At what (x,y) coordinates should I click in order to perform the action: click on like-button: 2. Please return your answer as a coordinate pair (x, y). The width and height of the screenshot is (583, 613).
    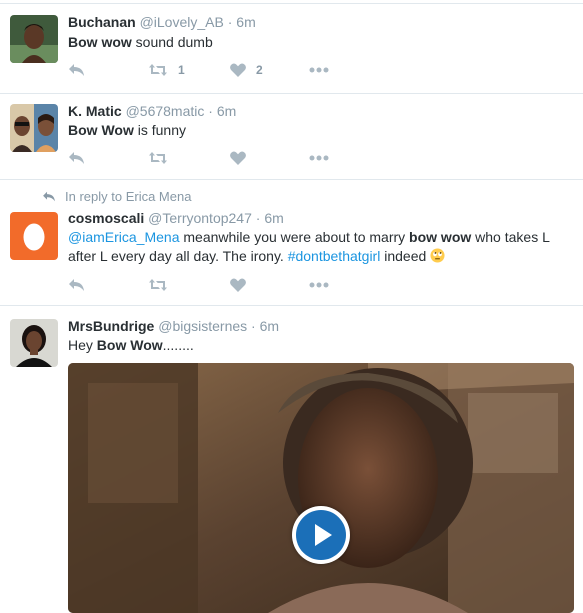
    Looking at the image, I should click on (246, 70).